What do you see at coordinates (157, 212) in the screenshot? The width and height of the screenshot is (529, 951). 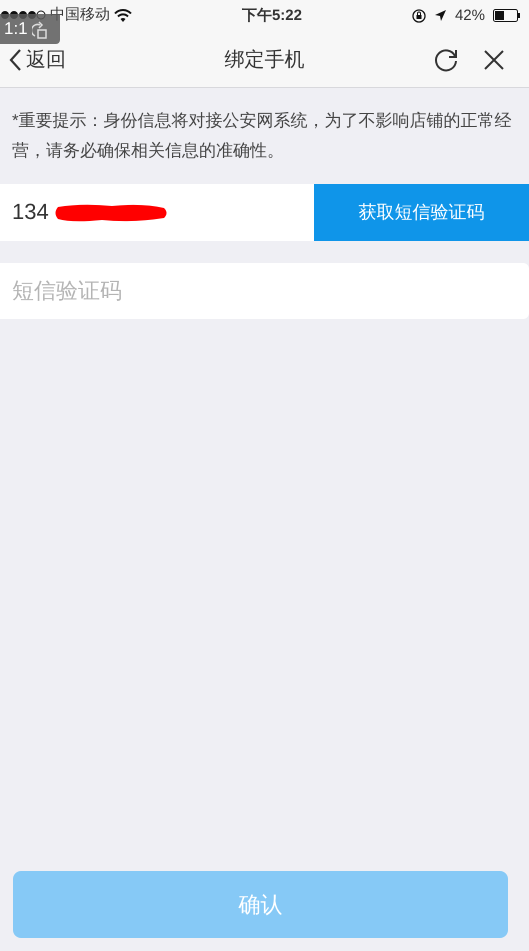 I see `phone-field: 134` at bounding box center [157, 212].